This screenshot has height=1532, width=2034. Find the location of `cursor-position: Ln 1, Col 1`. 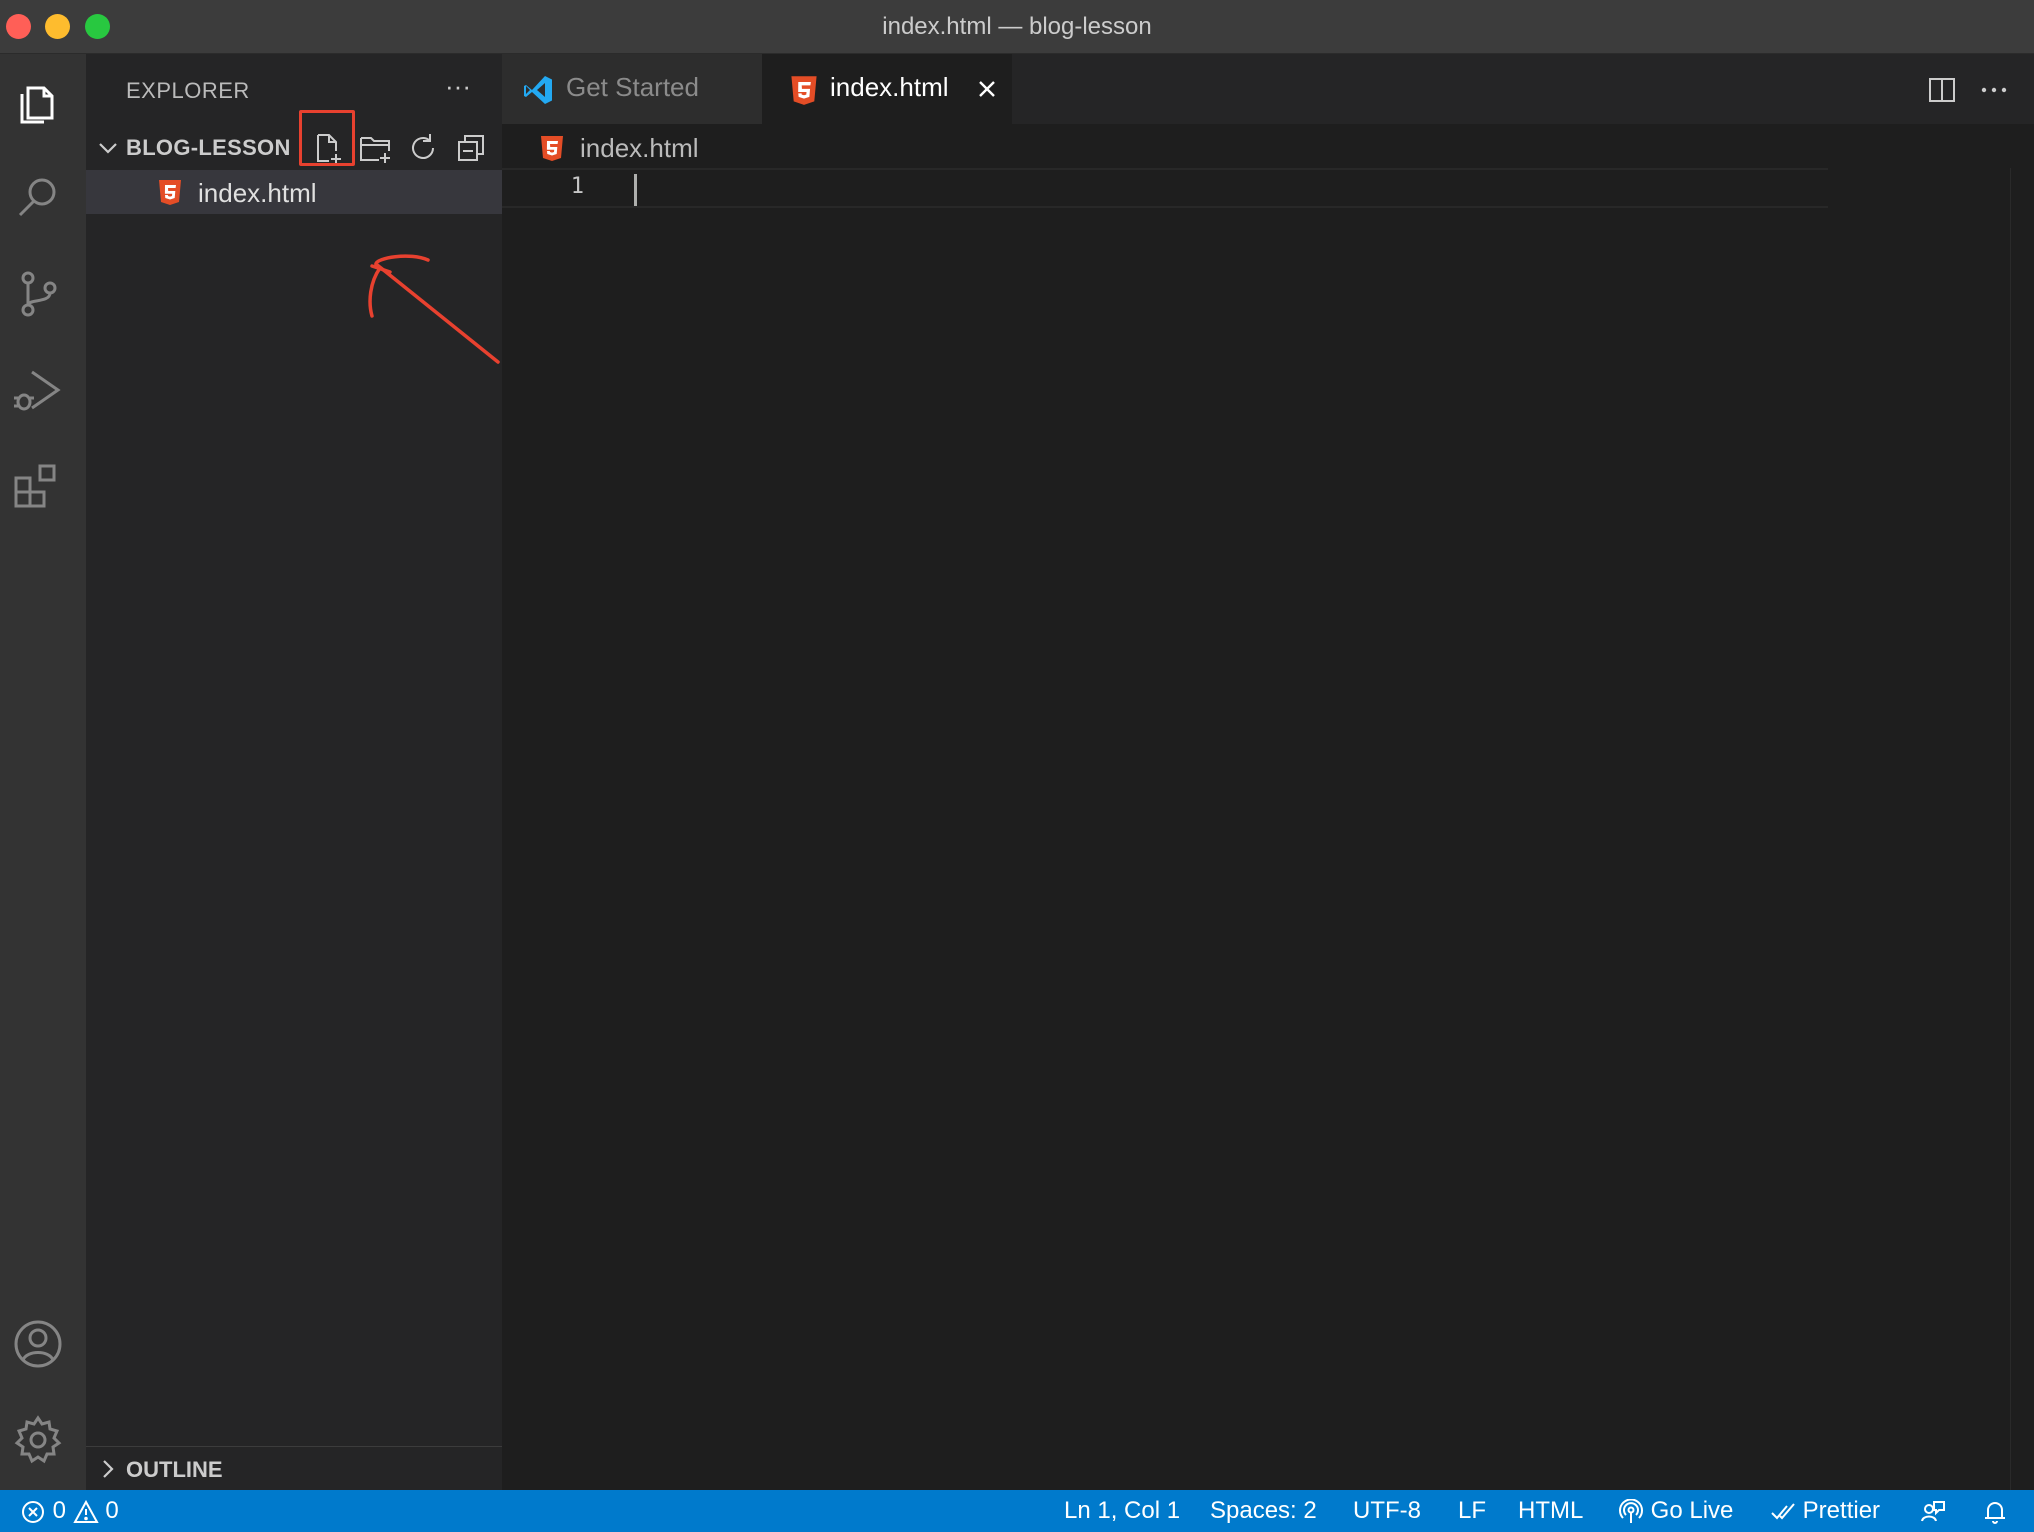

cursor-position: Ln 1, Col 1 is located at coordinates (1122, 1511).